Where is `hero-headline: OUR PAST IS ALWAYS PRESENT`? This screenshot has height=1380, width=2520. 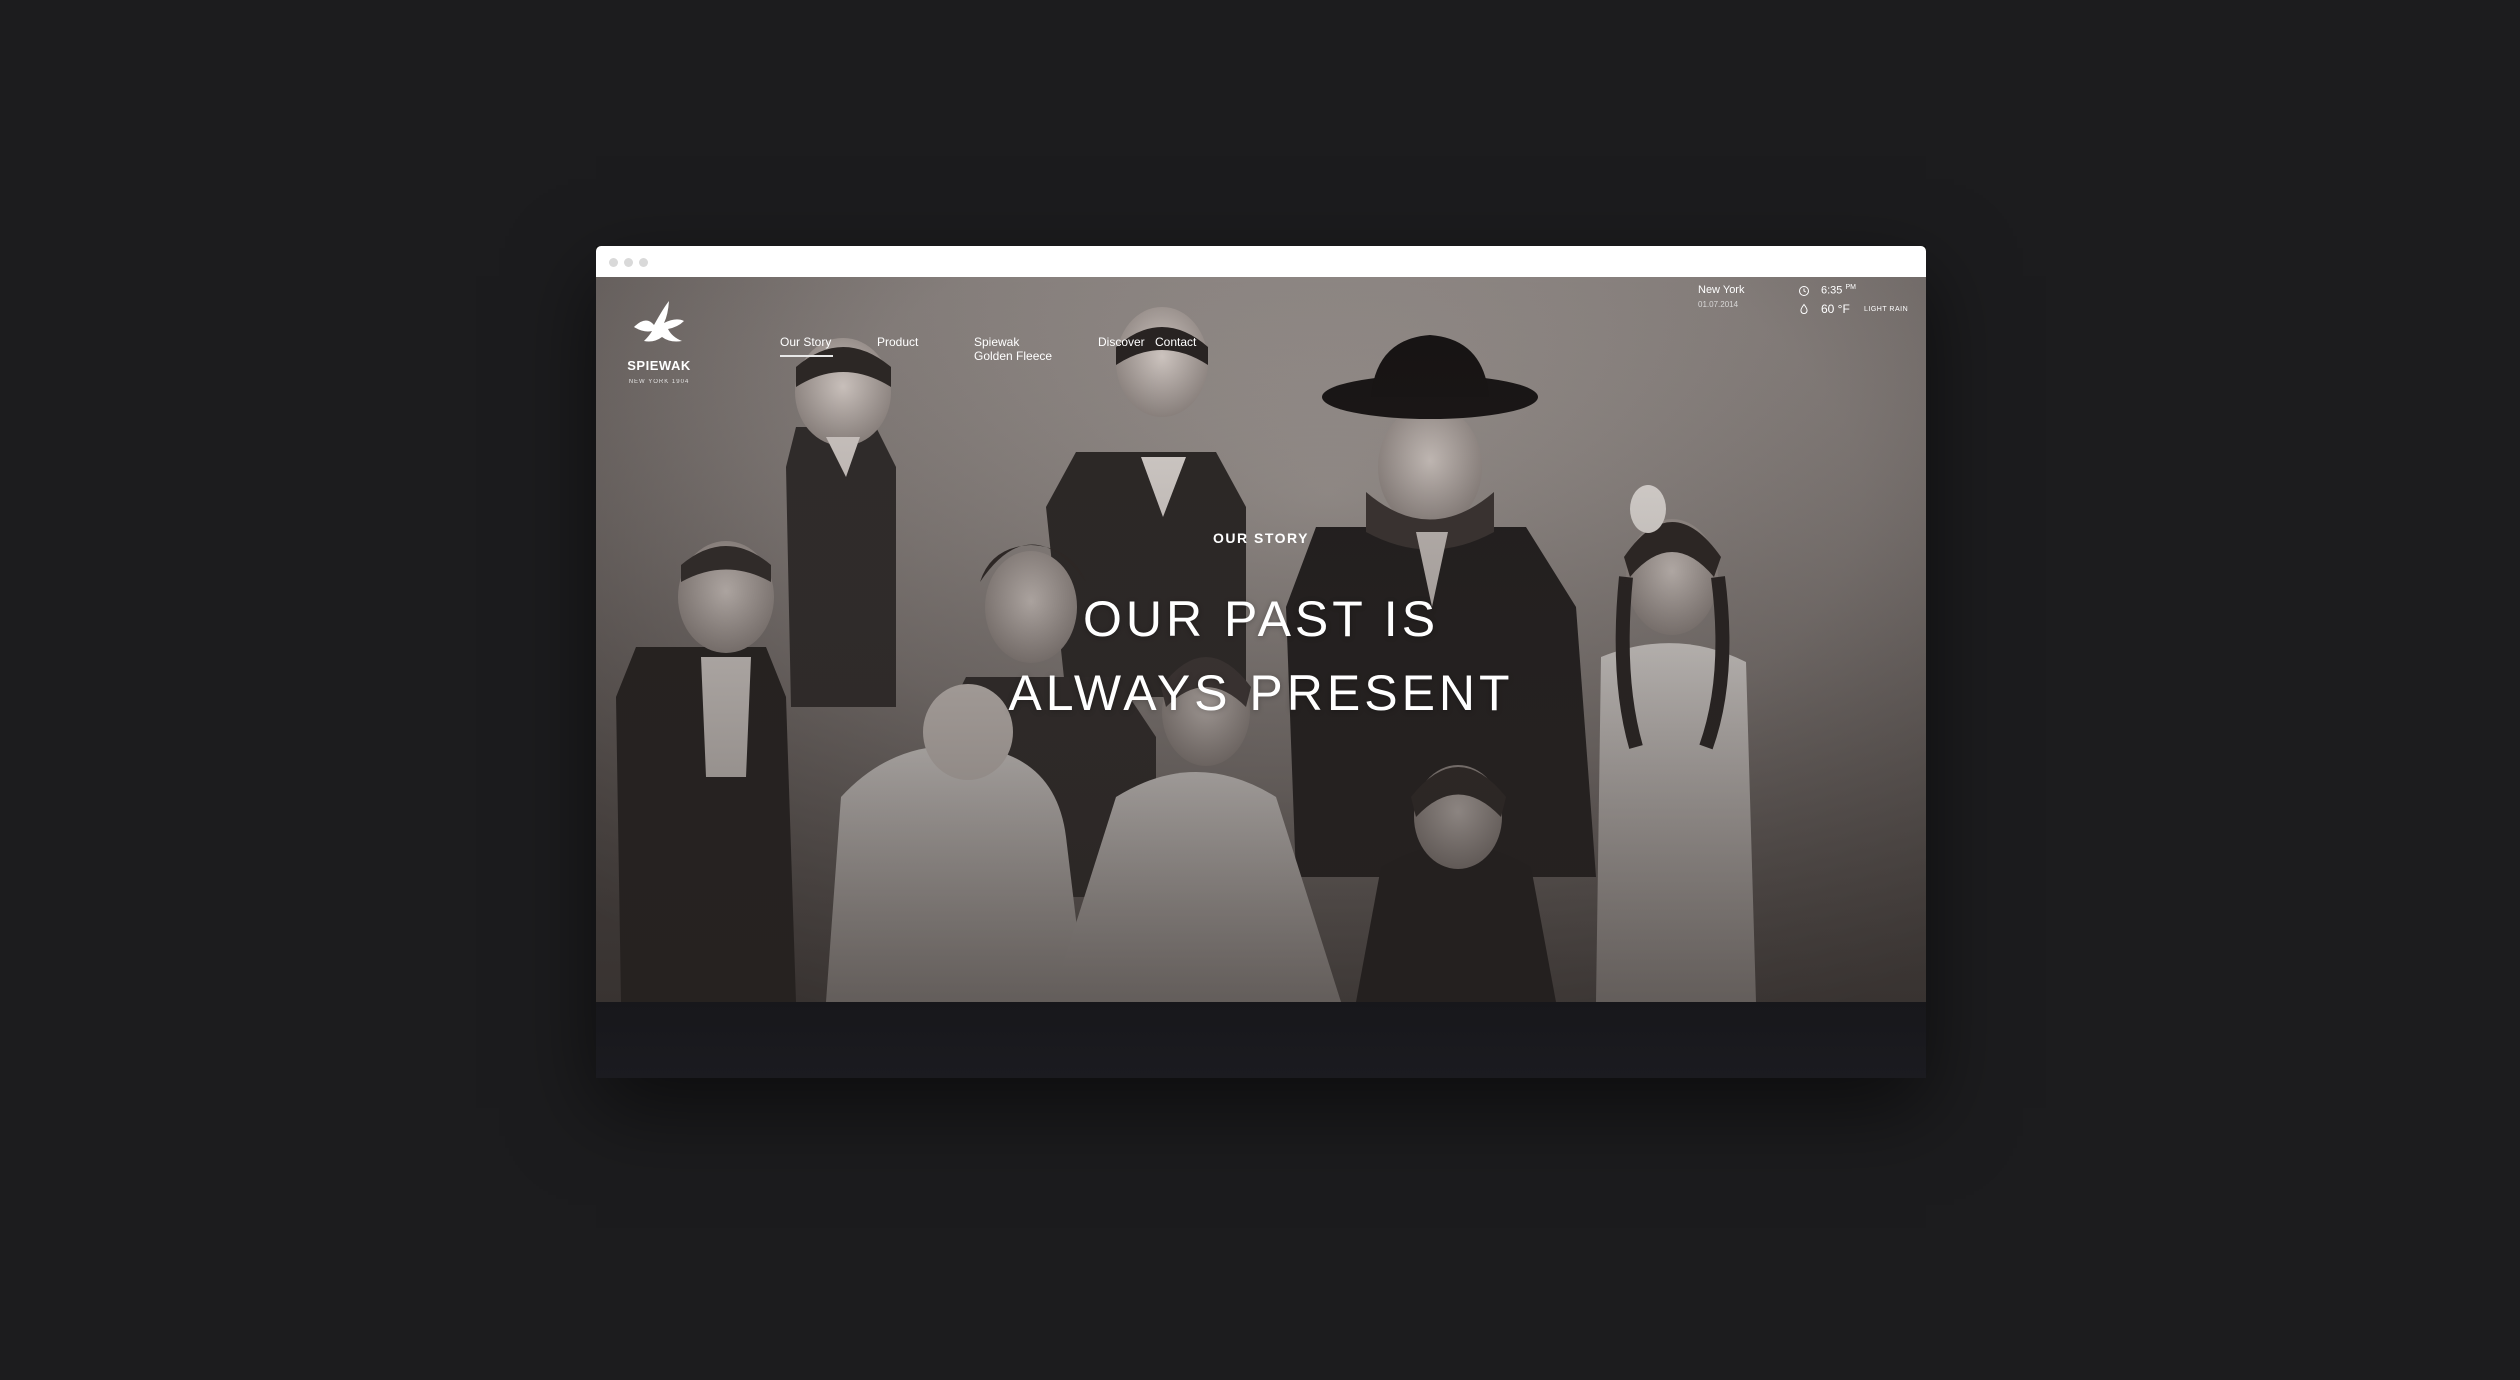 hero-headline: OUR PAST IS ALWAYS PRESENT is located at coordinates (1261, 656).